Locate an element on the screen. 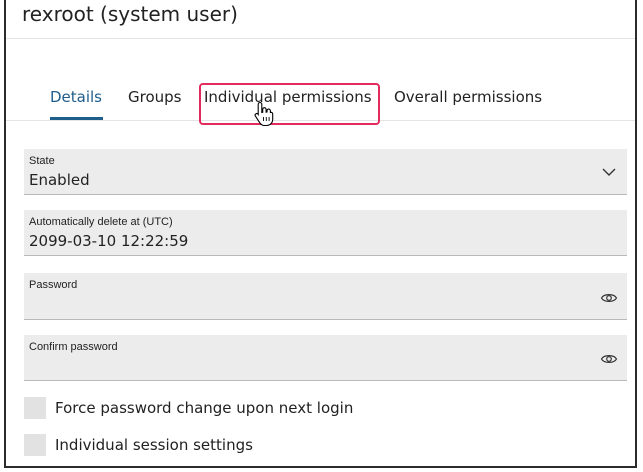 Image resolution: width=643 pixels, height=472 pixels. page-title: rexroot (system user) is located at coordinates (130, 14).